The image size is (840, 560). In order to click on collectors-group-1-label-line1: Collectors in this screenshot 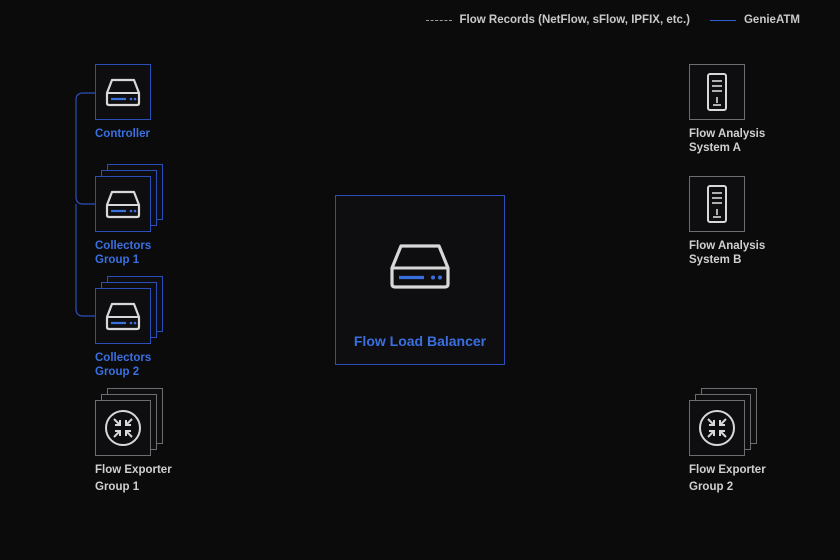, I will do `click(123, 246)`.